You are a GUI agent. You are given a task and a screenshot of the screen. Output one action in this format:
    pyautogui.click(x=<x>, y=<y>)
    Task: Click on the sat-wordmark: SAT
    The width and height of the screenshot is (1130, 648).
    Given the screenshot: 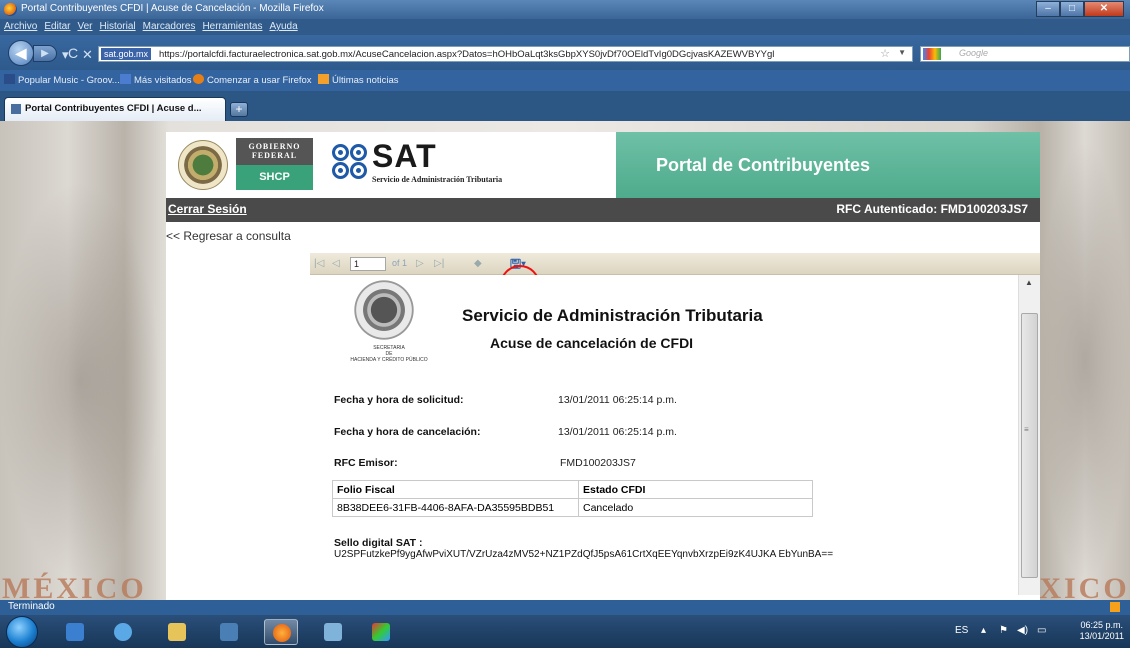 What is the action you would take?
    pyautogui.click(x=404, y=156)
    